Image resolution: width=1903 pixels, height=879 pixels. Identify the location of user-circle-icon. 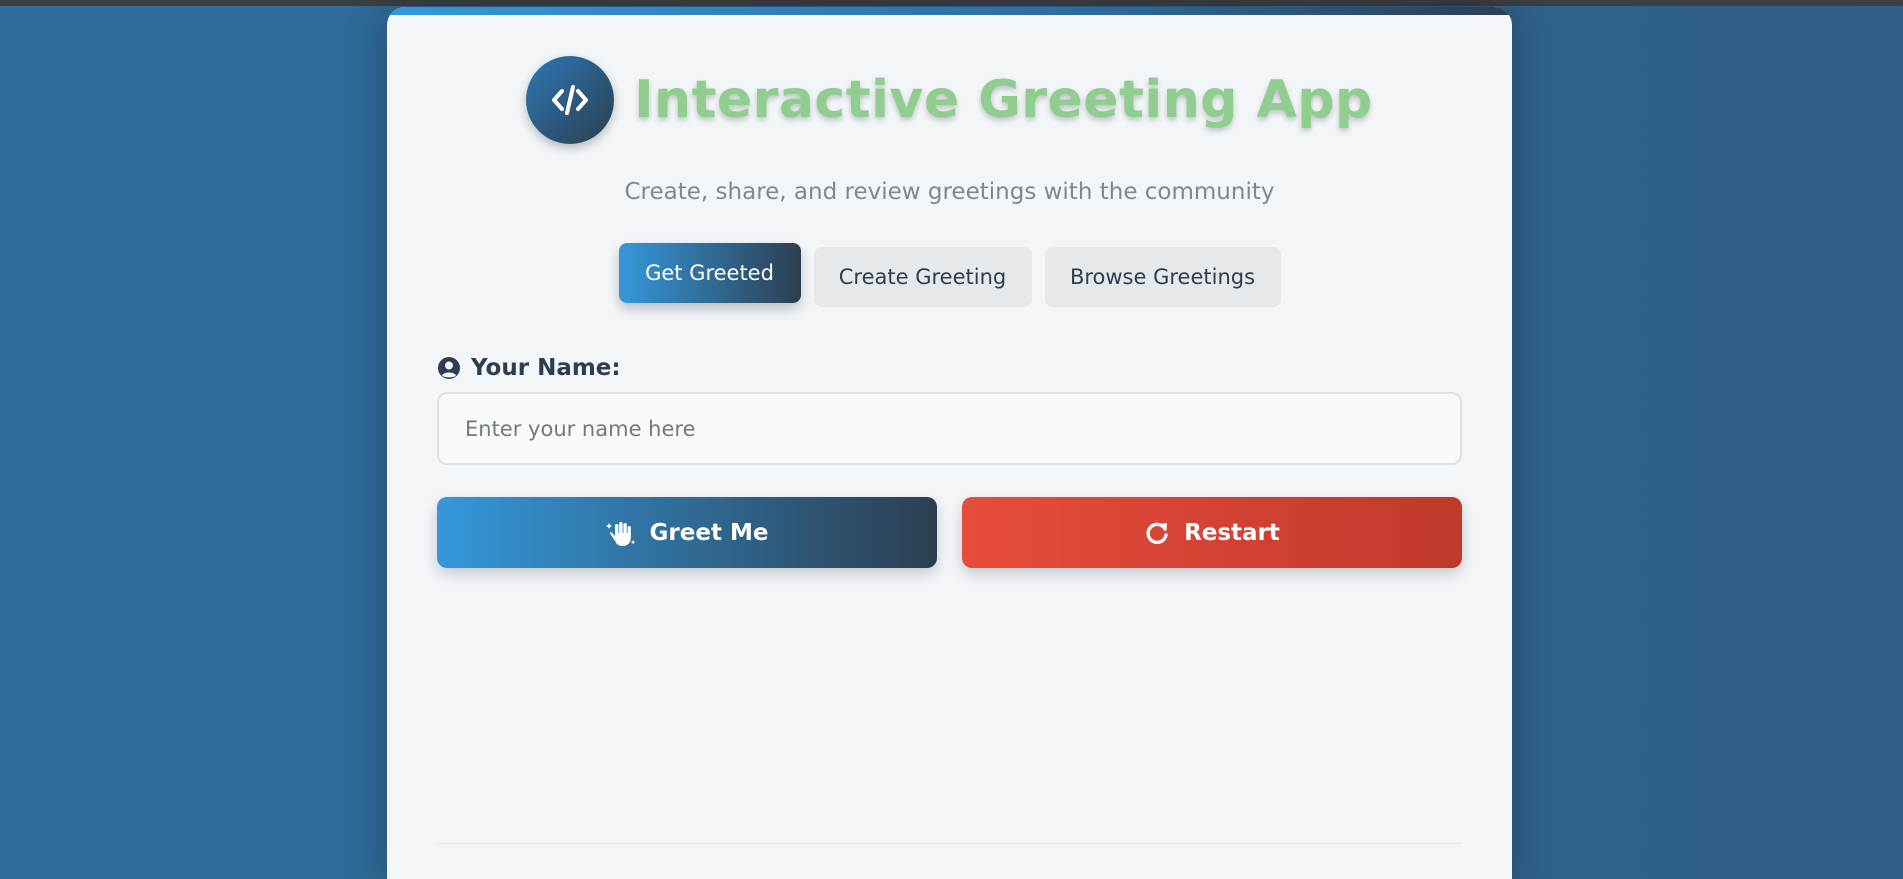
(449, 368).